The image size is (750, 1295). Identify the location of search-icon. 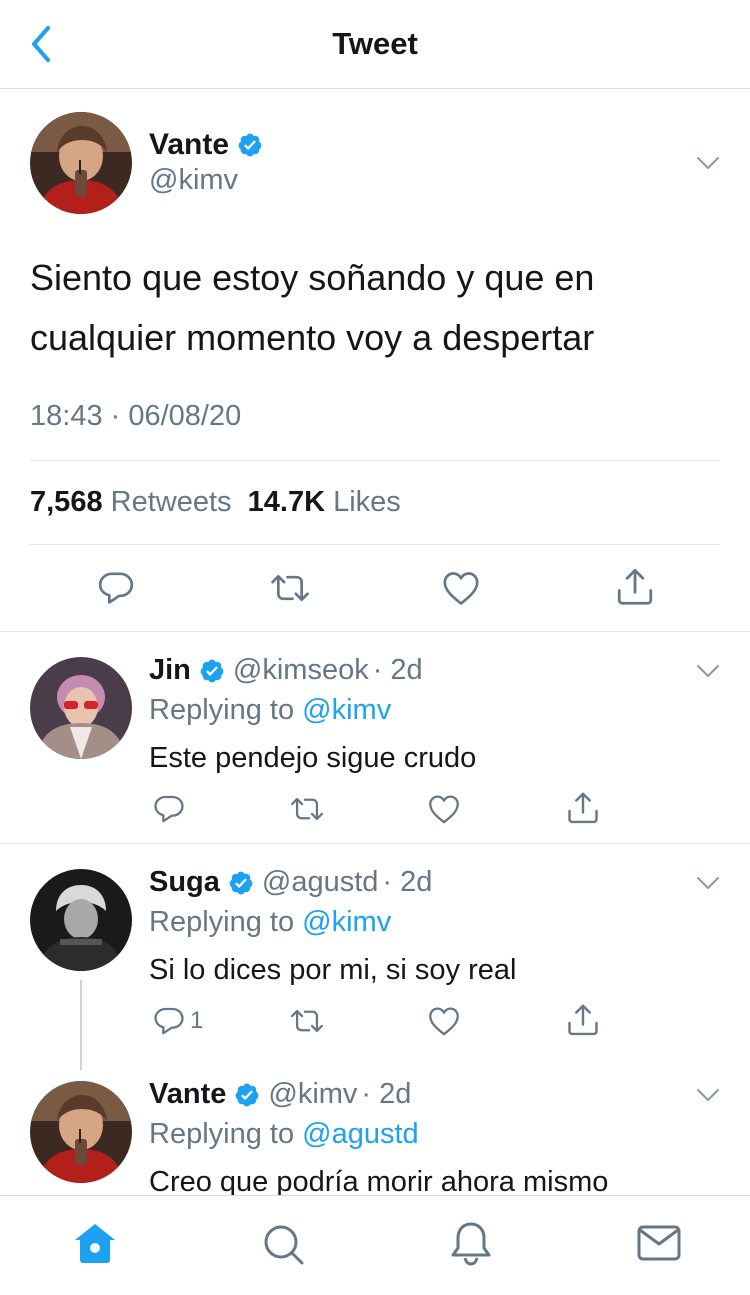
(284, 1245).